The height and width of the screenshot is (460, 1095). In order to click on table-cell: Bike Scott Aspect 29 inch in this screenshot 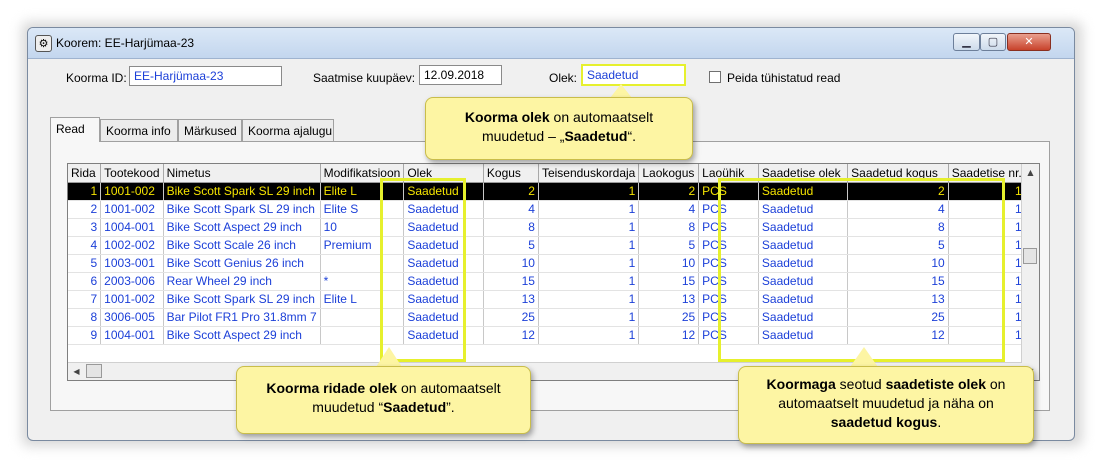, I will do `click(242, 227)`.